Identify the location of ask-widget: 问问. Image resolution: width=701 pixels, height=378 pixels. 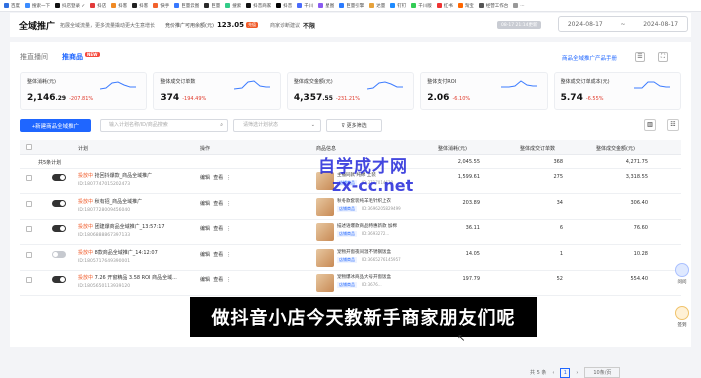
(682, 274).